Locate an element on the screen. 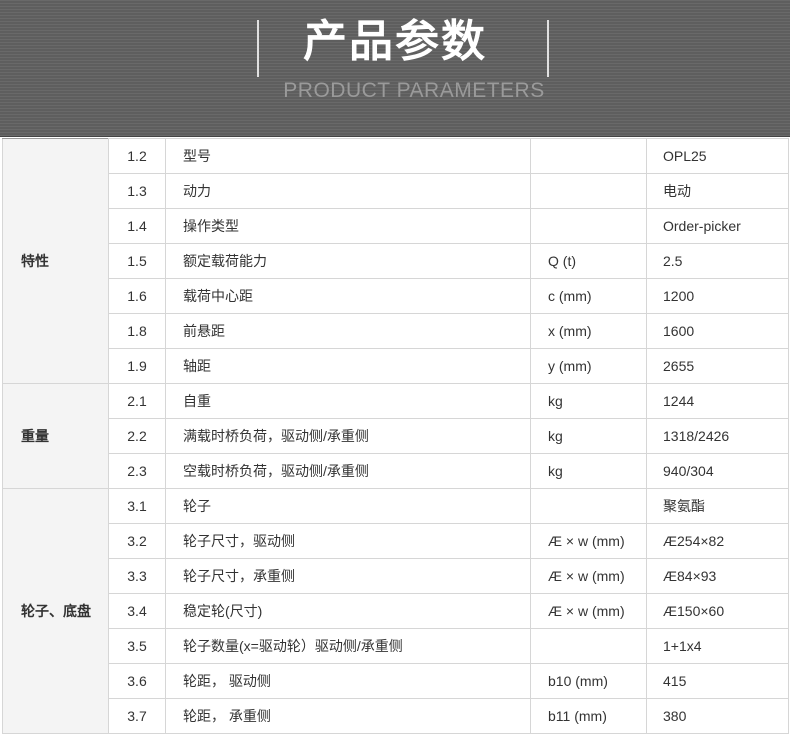 The height and width of the screenshot is (737, 790). table-row: 1.6 载荷中心距 c (mm) 1200 is located at coordinates (396, 296).